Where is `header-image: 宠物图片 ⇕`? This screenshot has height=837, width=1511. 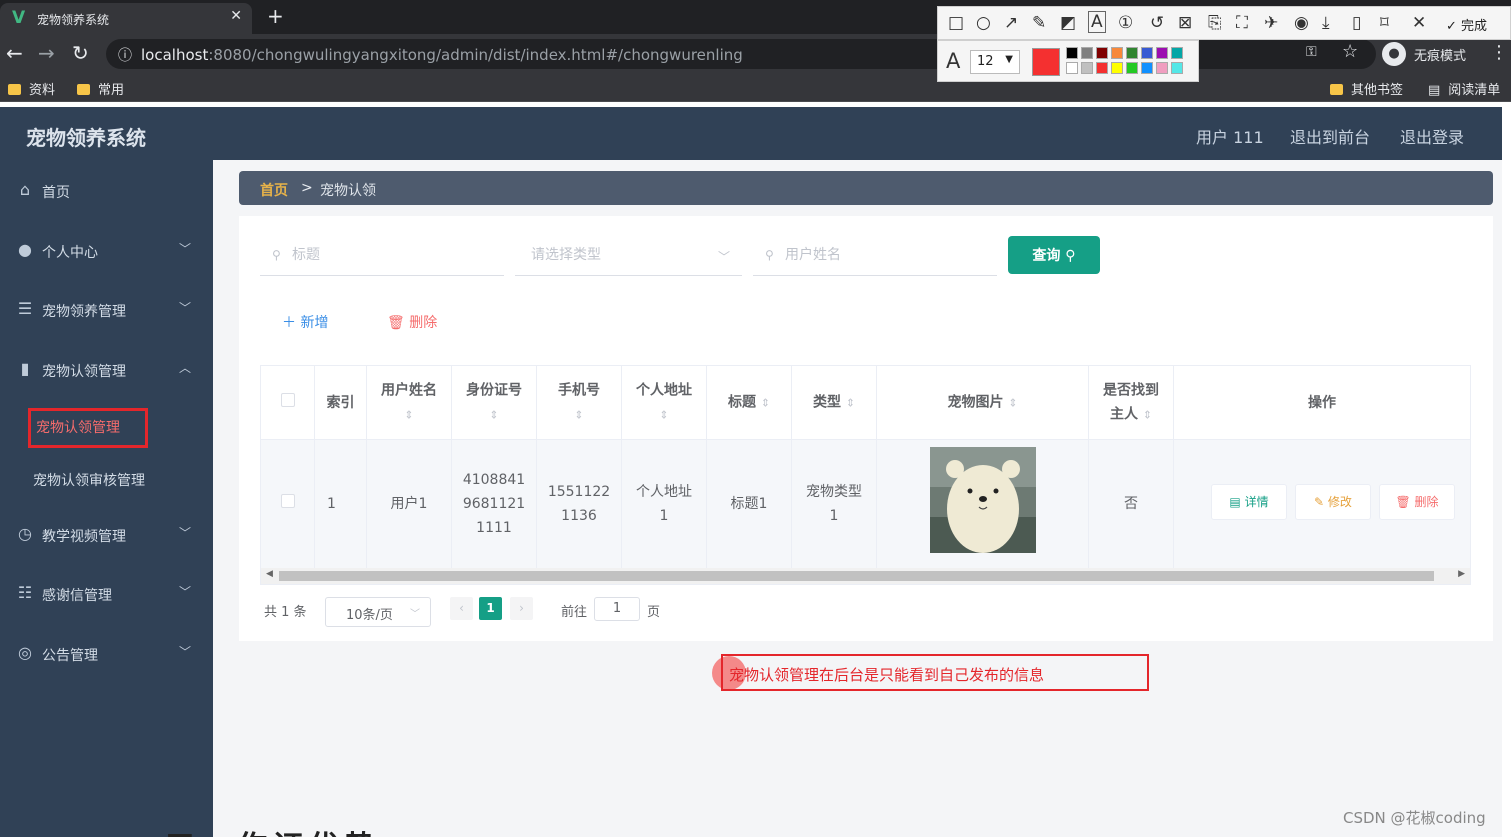
header-image: 宠物图片 ⇕ is located at coordinates (983, 402).